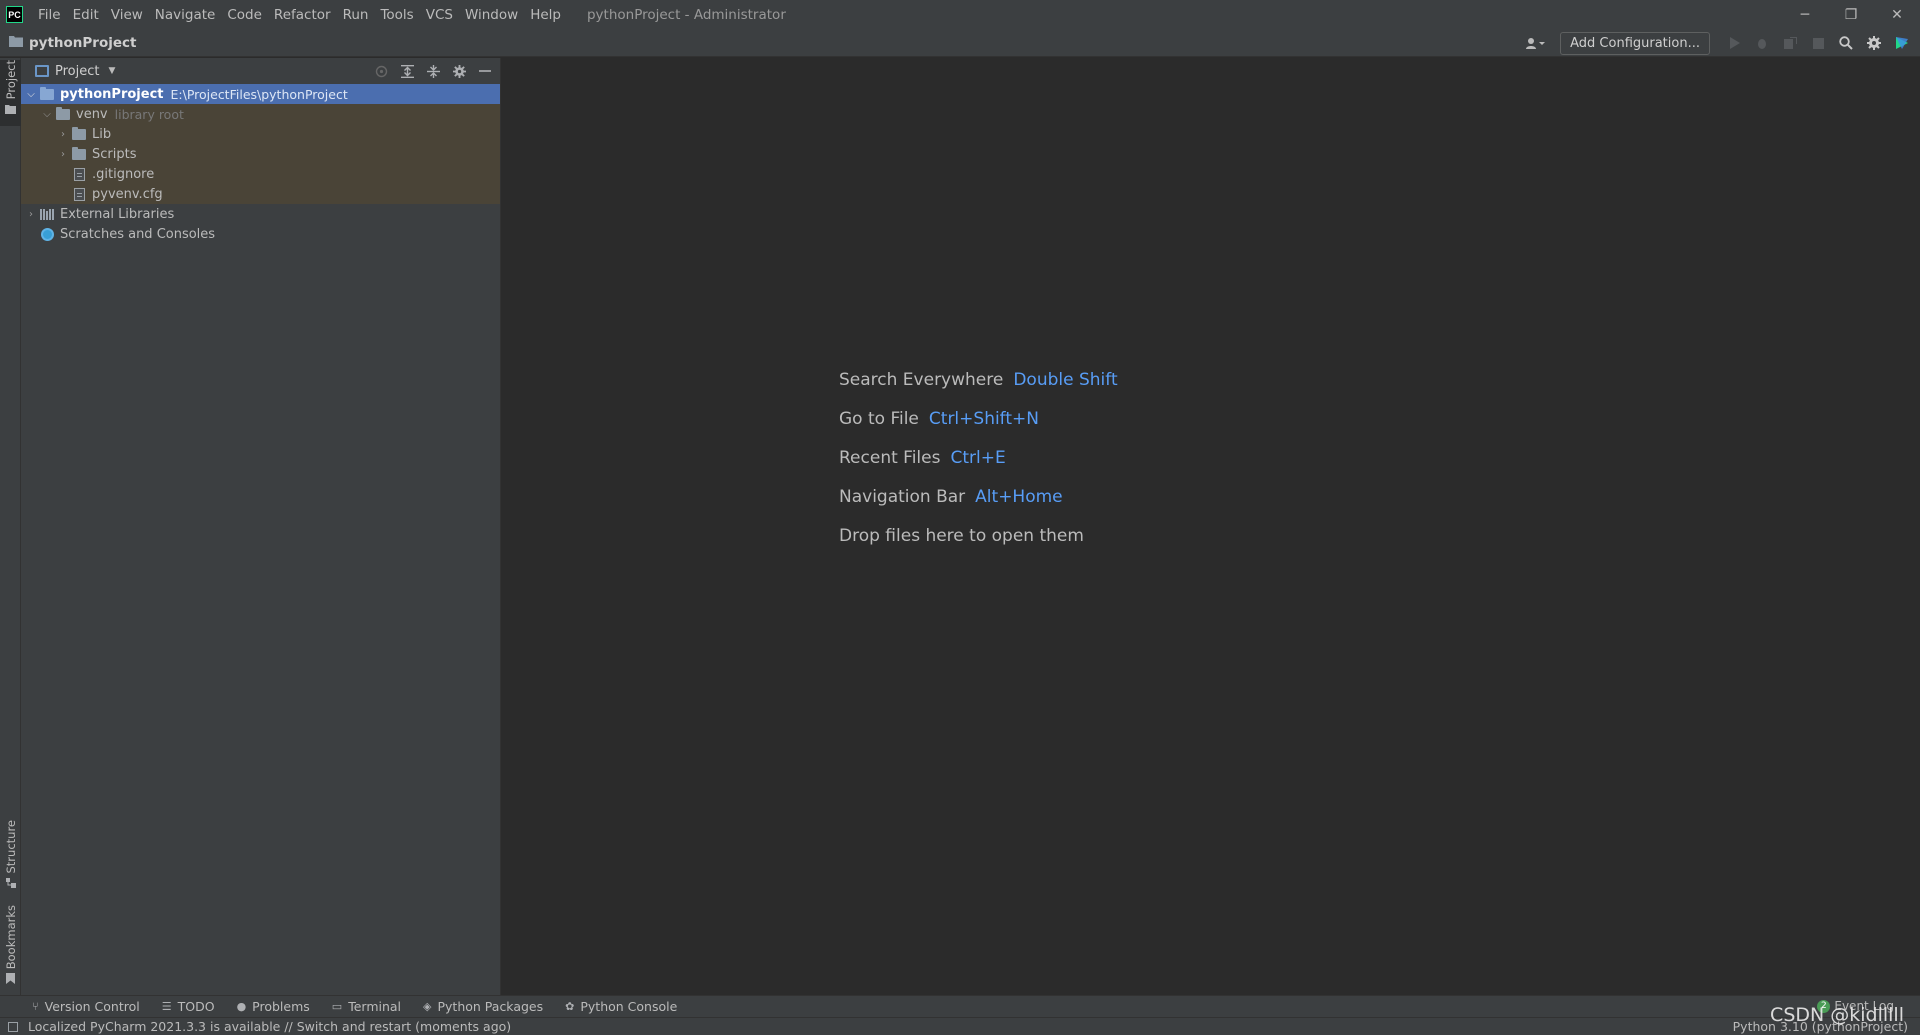 Image resolution: width=1920 pixels, height=1035 pixels. What do you see at coordinates (459, 71) in the screenshot?
I see `options-gear-icon` at bounding box center [459, 71].